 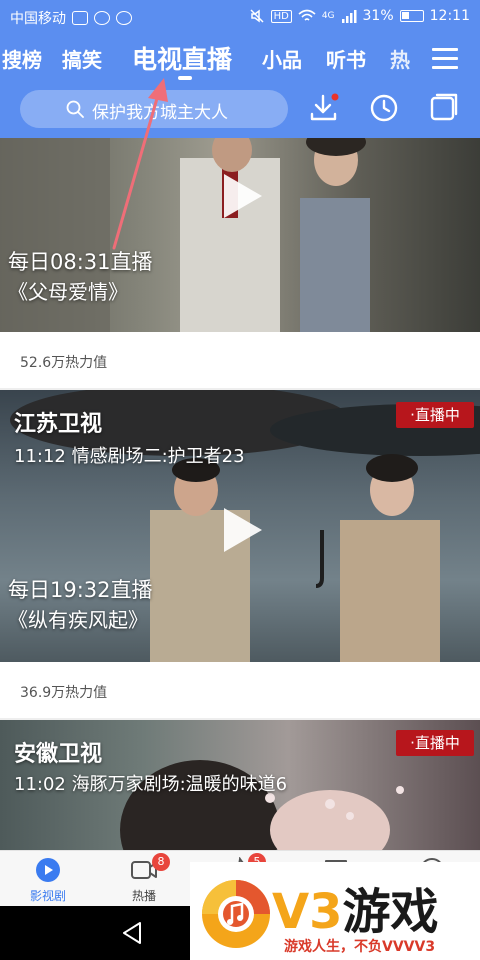 I want to click on clock: 12:11, so click(x=449, y=16).